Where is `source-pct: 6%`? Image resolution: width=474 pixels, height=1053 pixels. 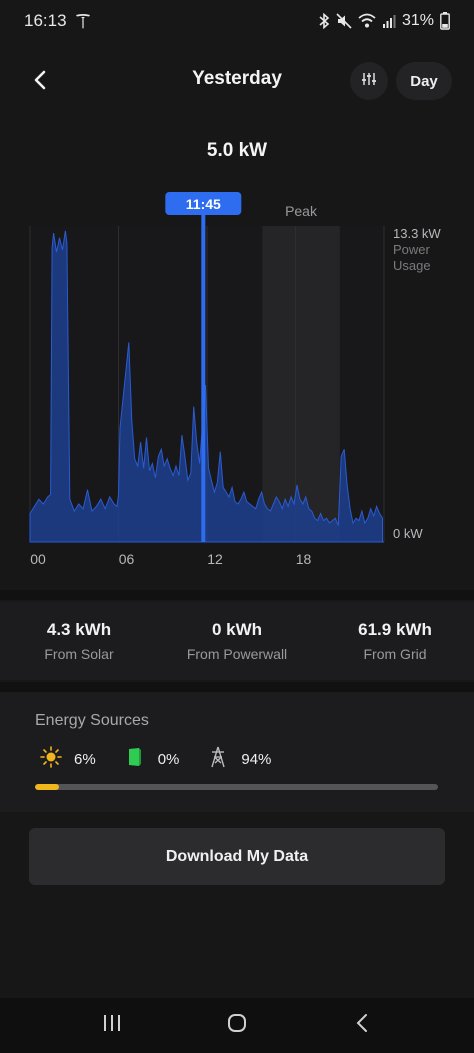 source-pct: 6% is located at coordinates (85, 759).